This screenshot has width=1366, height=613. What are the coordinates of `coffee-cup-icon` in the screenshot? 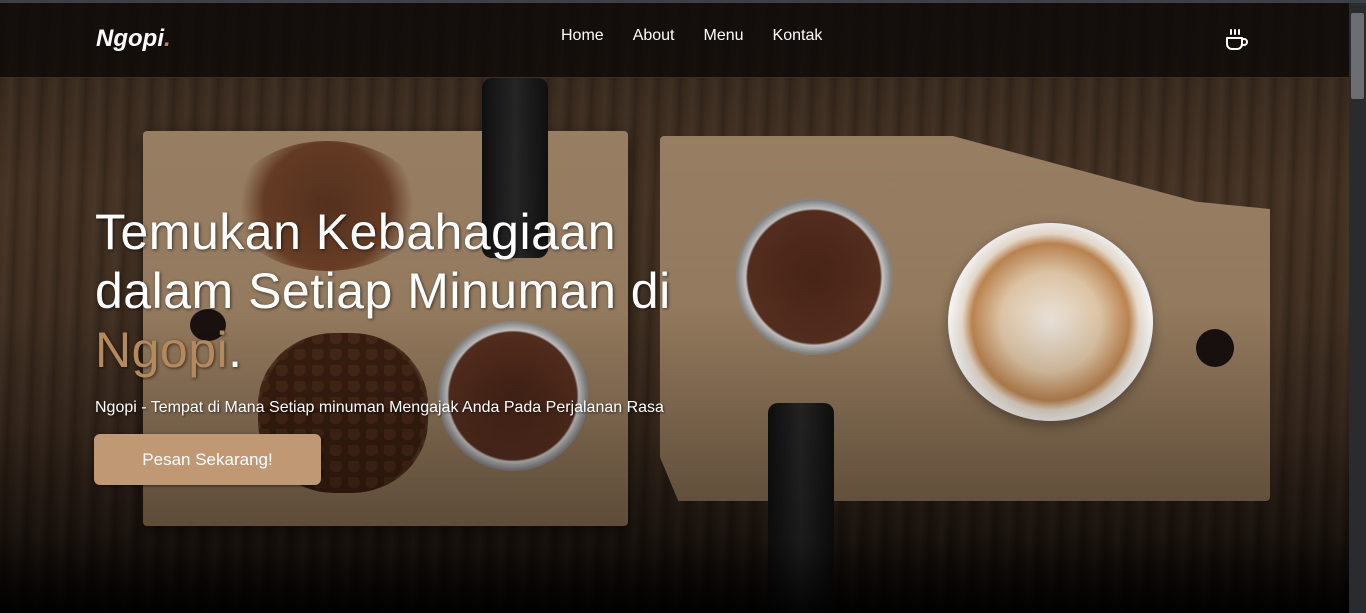 It's located at (1237, 40).